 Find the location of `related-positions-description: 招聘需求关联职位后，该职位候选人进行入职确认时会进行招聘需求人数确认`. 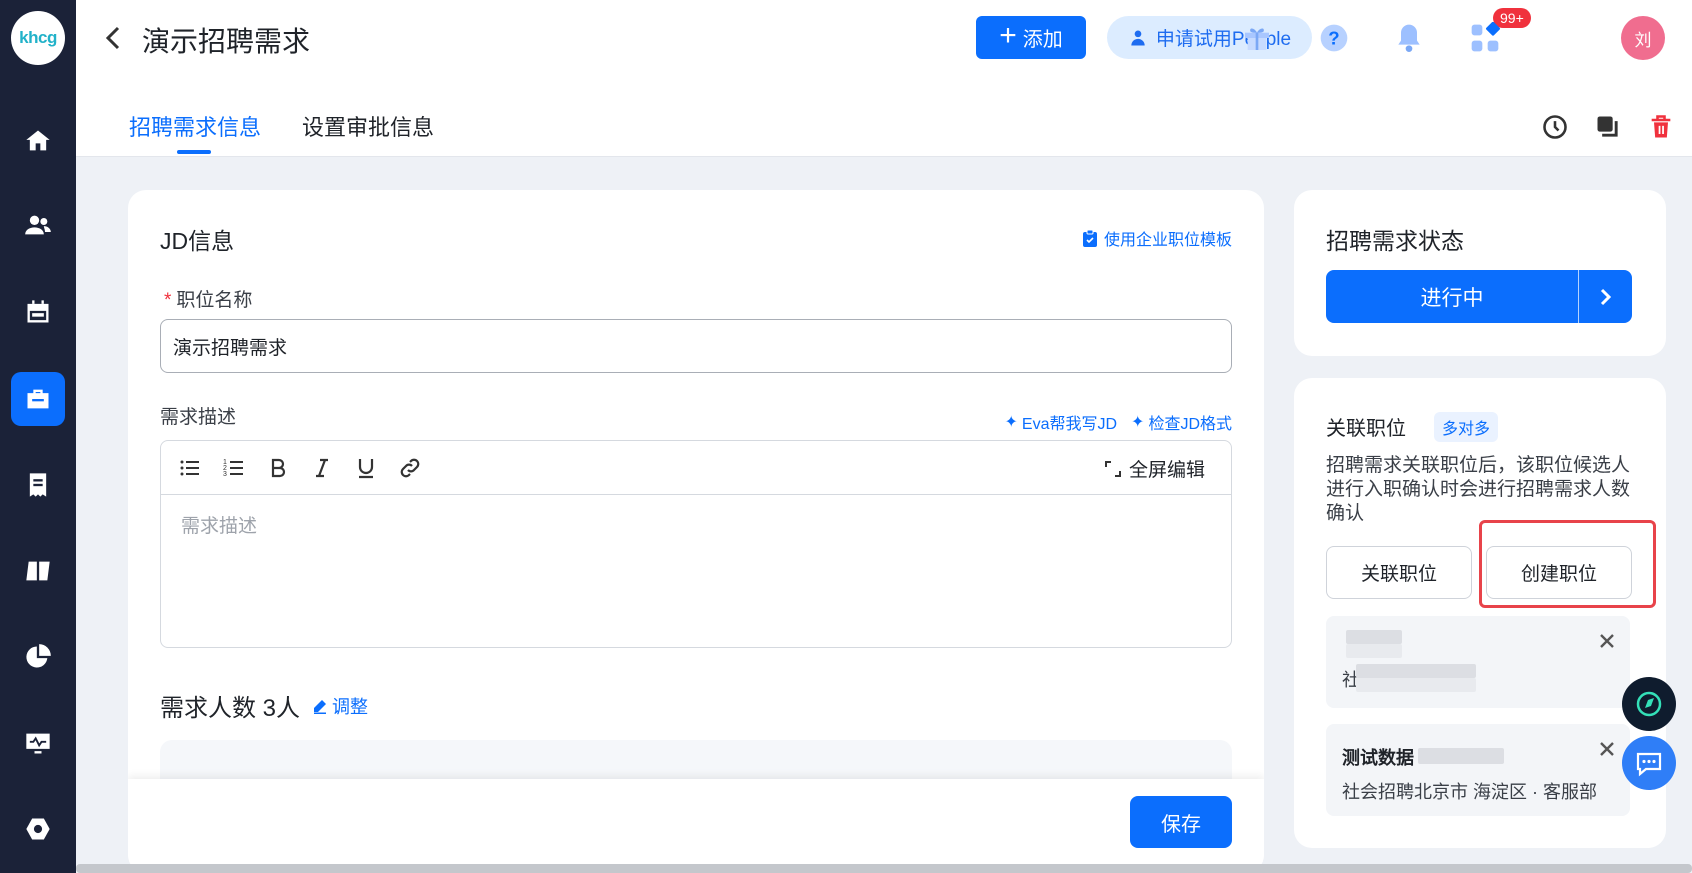

related-positions-description: 招聘需求关联职位后，该职位候选人进行入职确认时会进行招聘需求人数确认 is located at coordinates (1478, 489).